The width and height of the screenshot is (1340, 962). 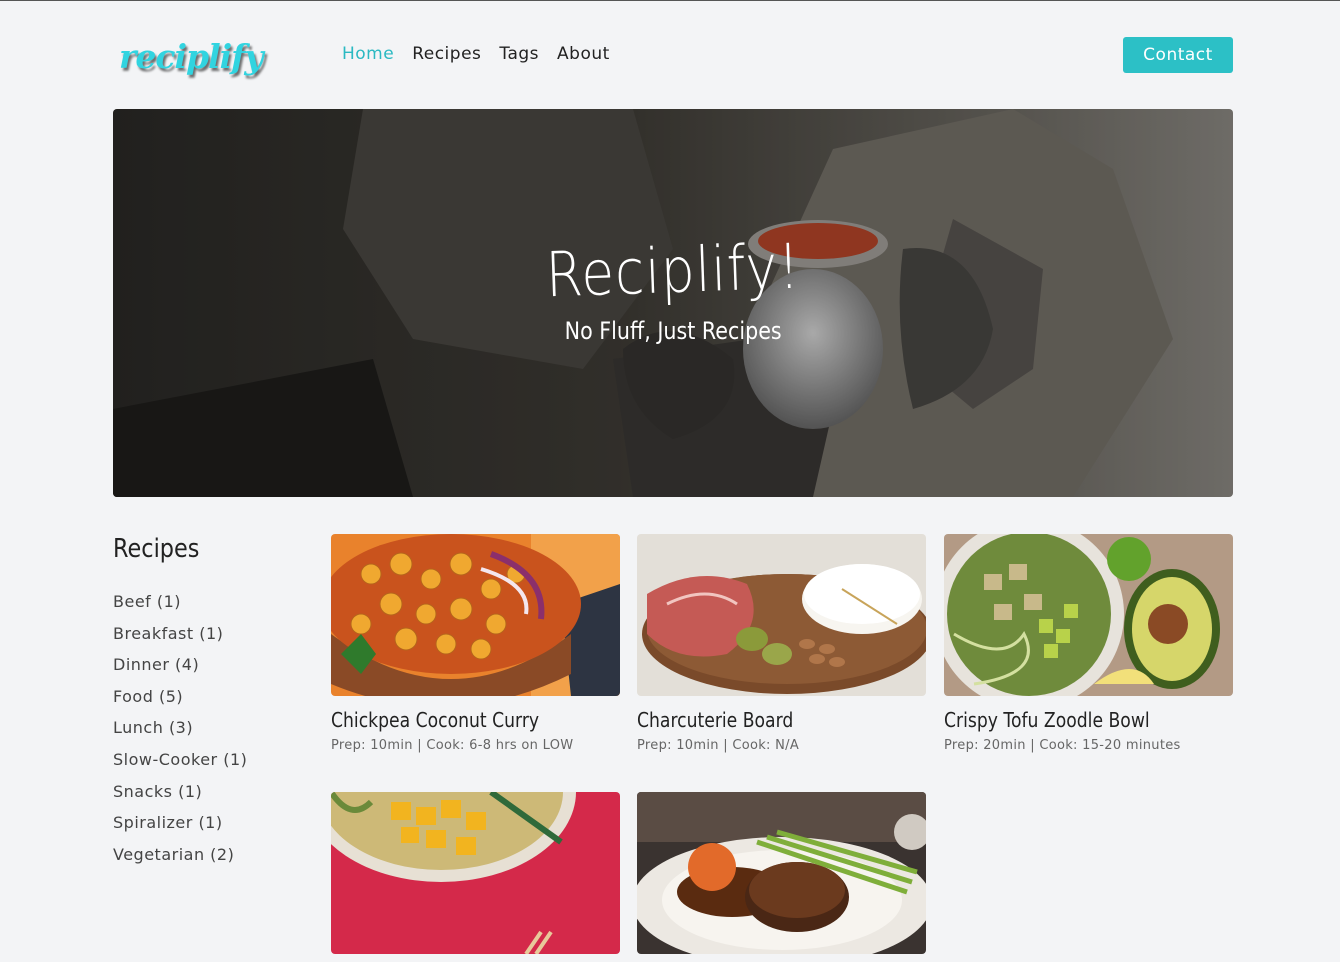 I want to click on recipe-meta: Prep: 10min | Cook: N/A, so click(x=718, y=745).